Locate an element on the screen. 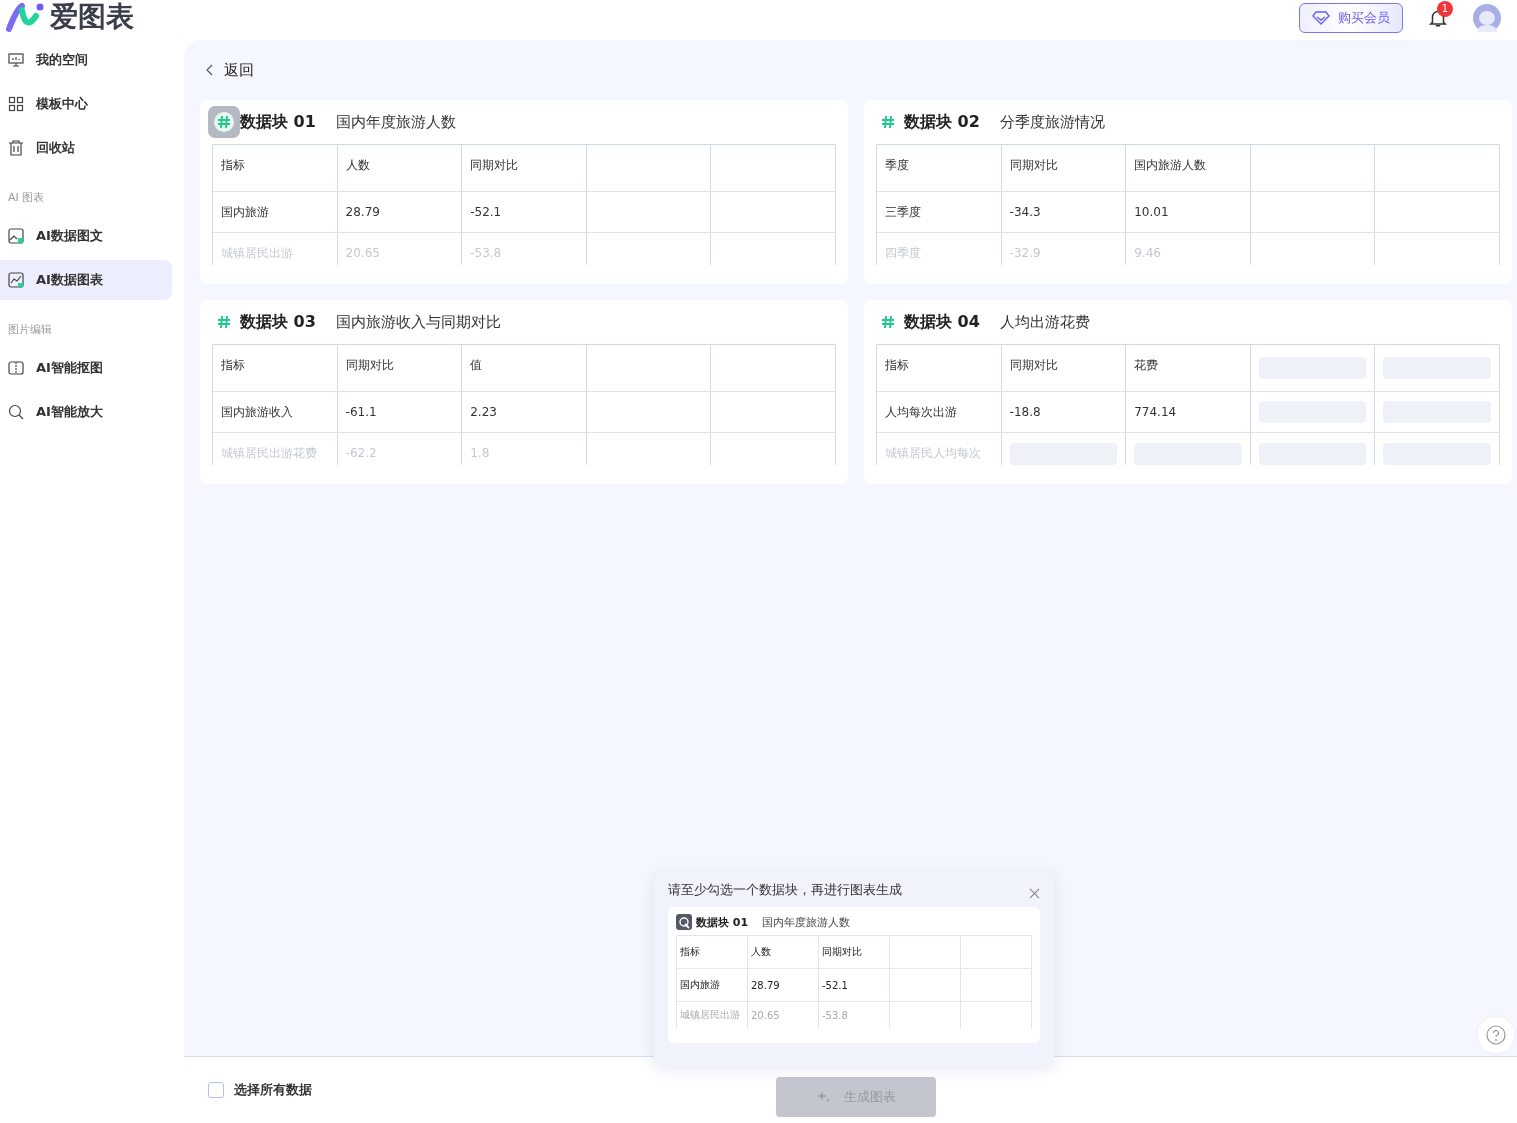  block-title: 人均出游花费 is located at coordinates (1044, 322).